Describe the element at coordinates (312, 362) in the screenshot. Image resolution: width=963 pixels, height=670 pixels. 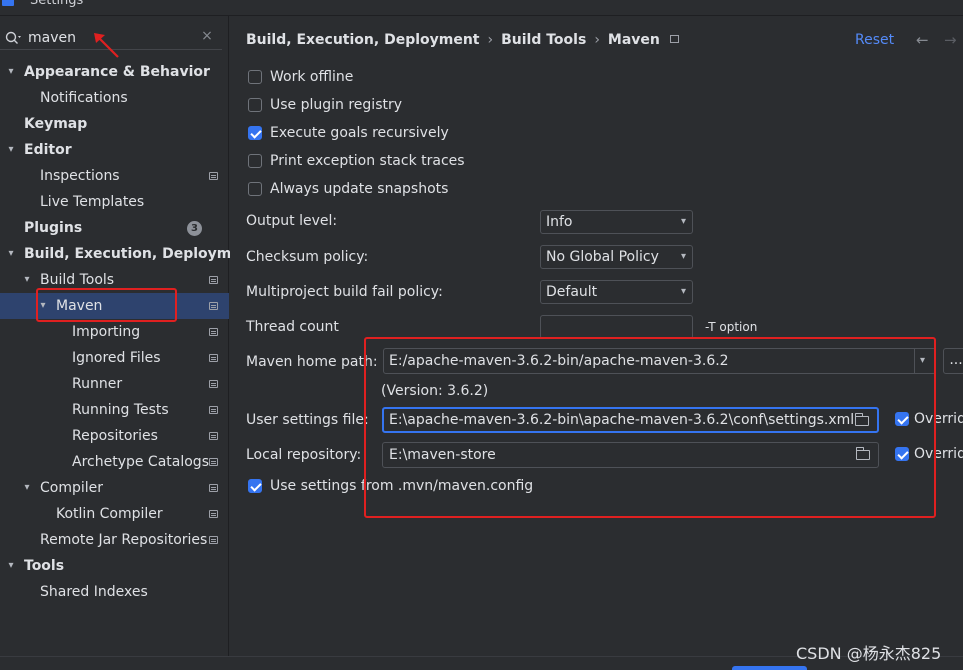
I see `maven-home-label: Maven home path:` at that location.